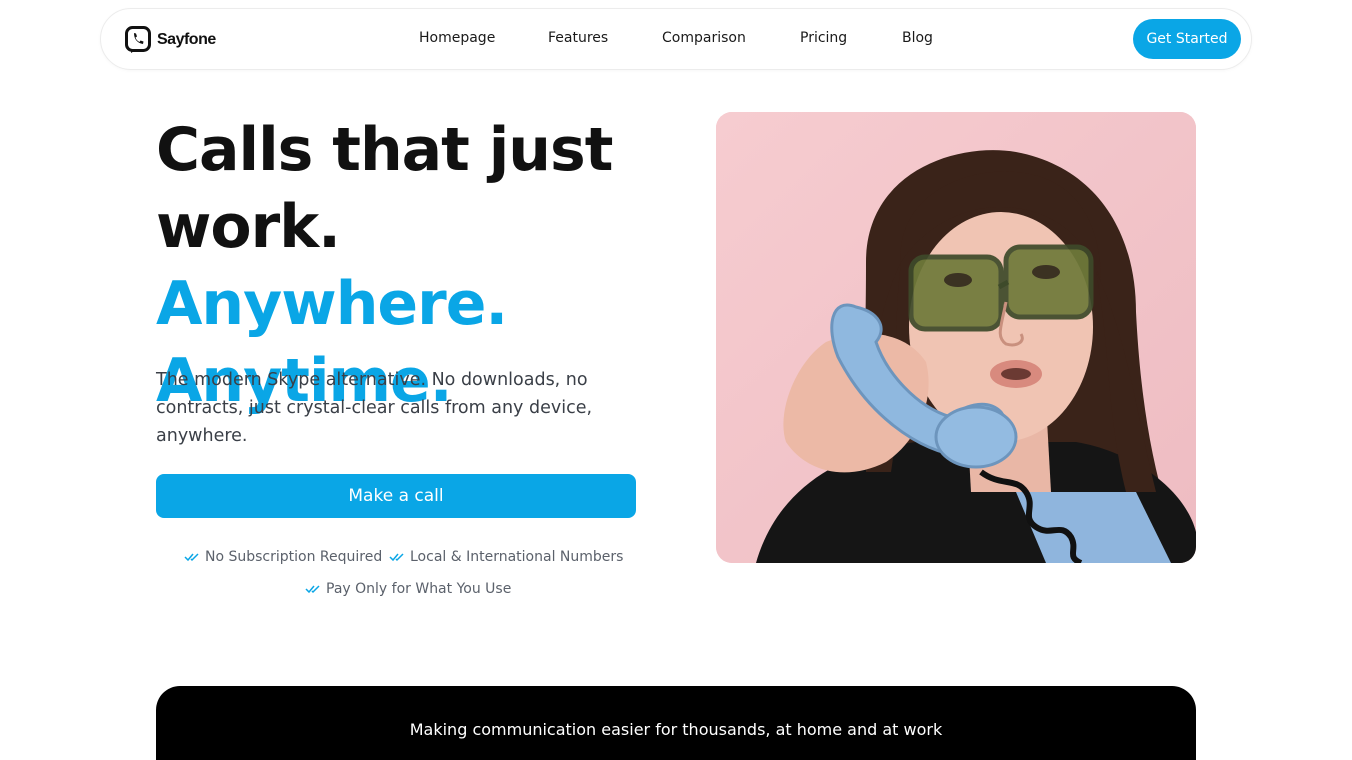 Image resolution: width=1352 pixels, height=760 pixels. I want to click on nav-link-features: Features, so click(578, 38).